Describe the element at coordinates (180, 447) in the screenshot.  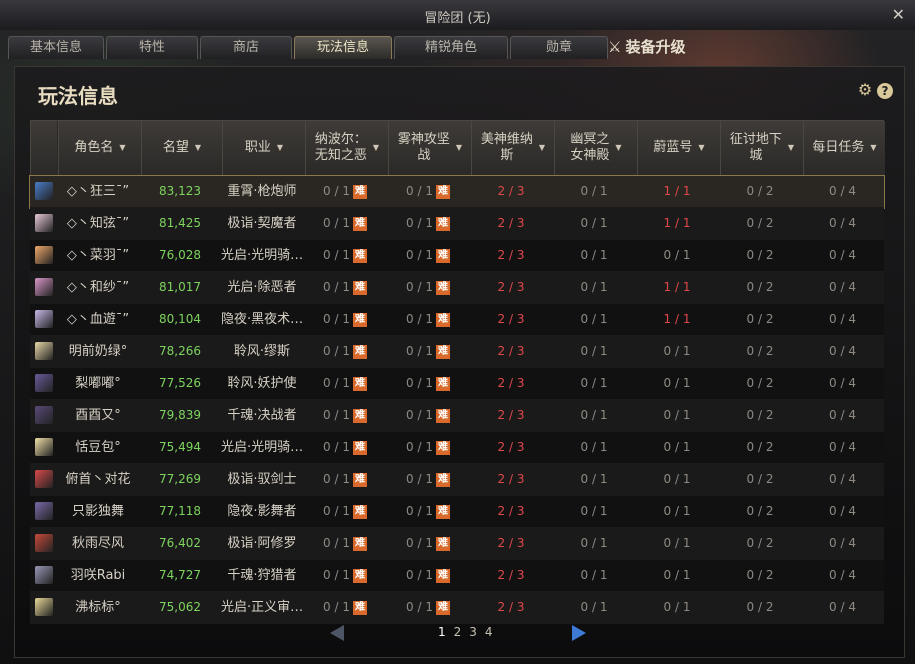
I see `fame-value: 75,494` at that location.